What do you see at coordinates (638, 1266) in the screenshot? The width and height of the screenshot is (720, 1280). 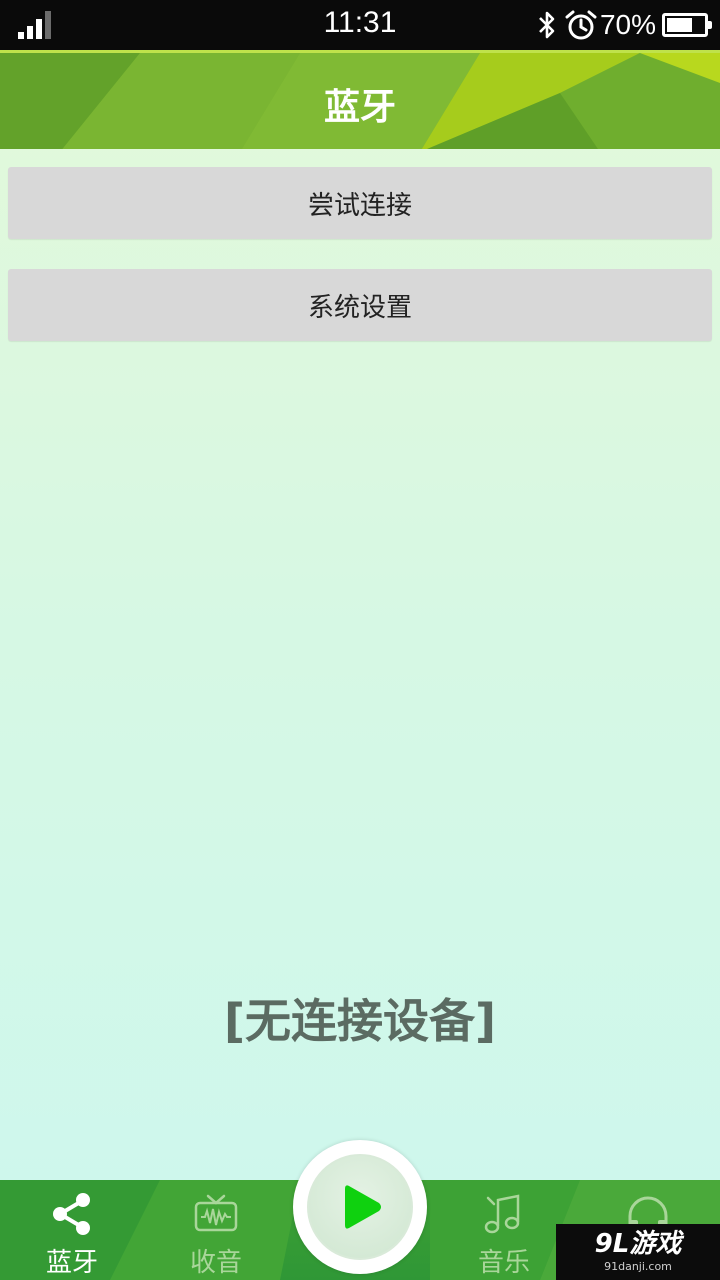 I see `watermark-url: 91danji.com` at bounding box center [638, 1266].